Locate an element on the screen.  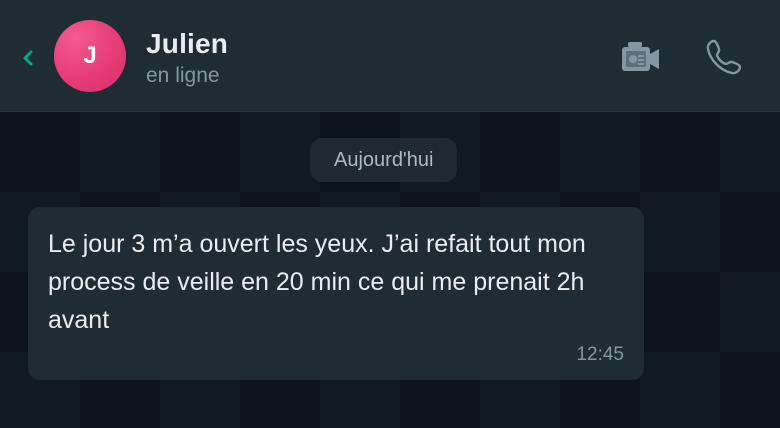
date-separator: Aujourd'hui is located at coordinates (384, 160).